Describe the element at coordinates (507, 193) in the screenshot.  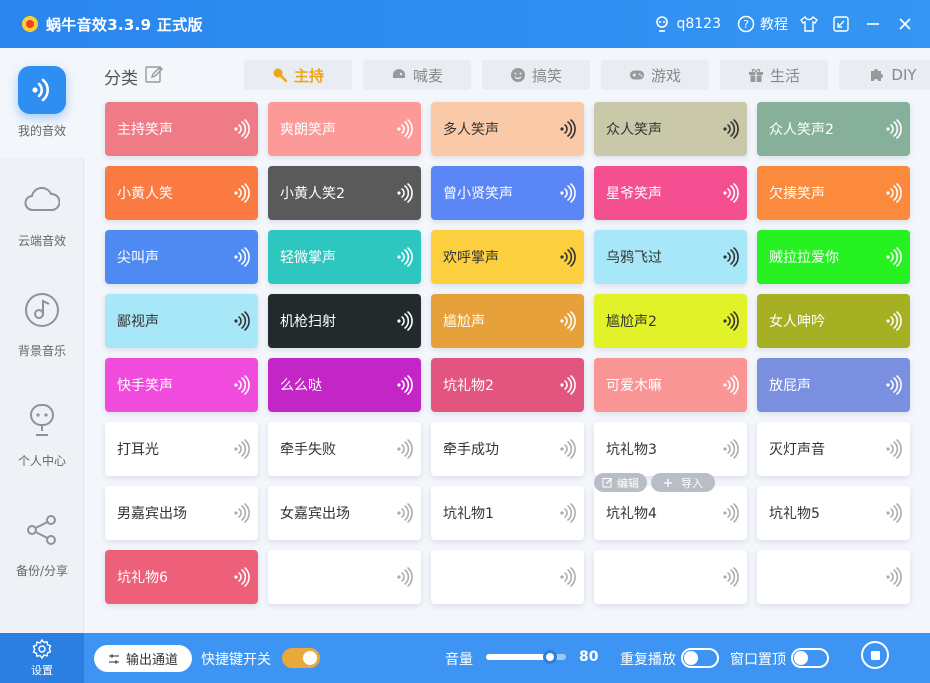
I see `sound-card: 曾小贤笑声` at that location.